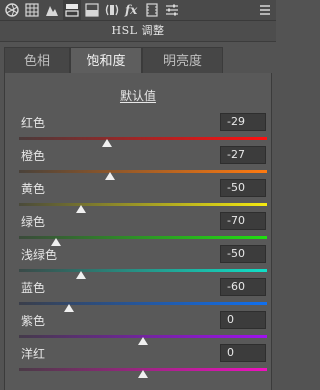 This screenshot has width=320, height=390. I want to click on orange-value-field: -27, so click(243, 155).